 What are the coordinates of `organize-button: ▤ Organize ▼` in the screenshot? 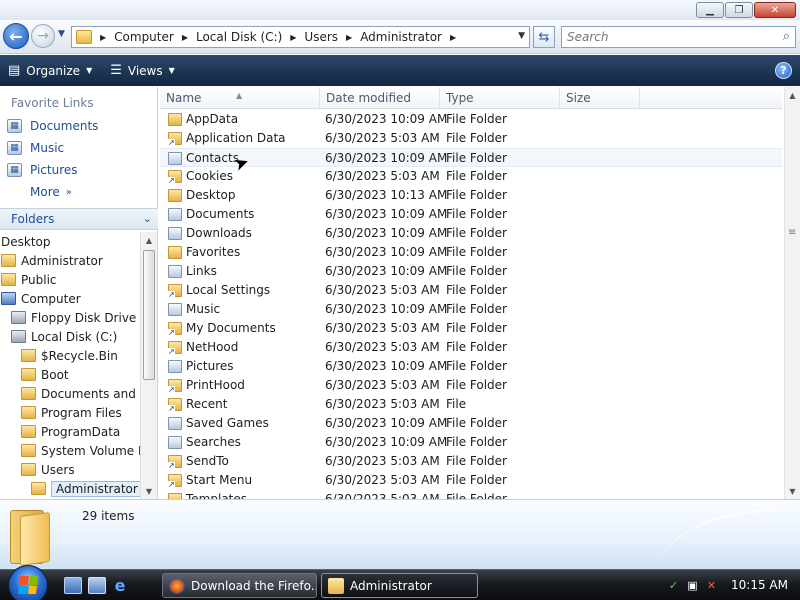 It's located at (50, 70).